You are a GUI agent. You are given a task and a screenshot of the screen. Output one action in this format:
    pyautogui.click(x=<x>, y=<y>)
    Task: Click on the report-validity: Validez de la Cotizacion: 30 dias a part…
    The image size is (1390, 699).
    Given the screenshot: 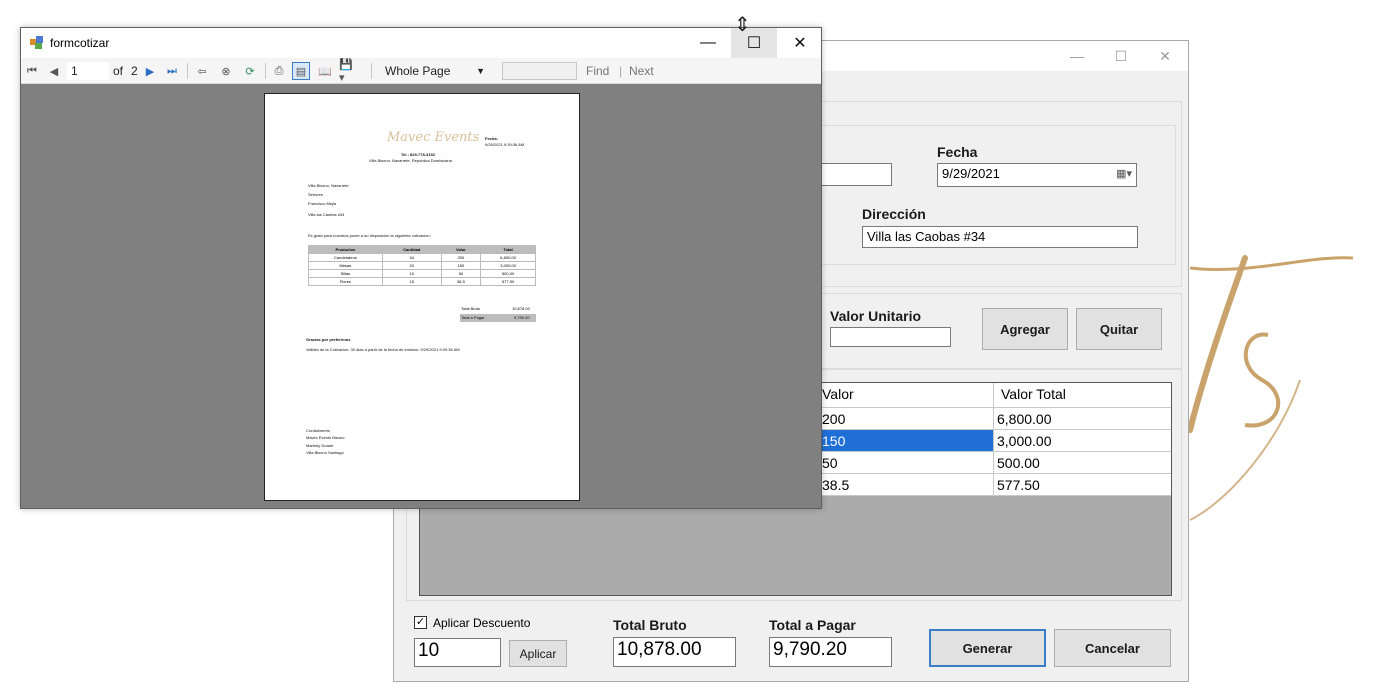 What is the action you would take?
    pyautogui.click(x=383, y=349)
    